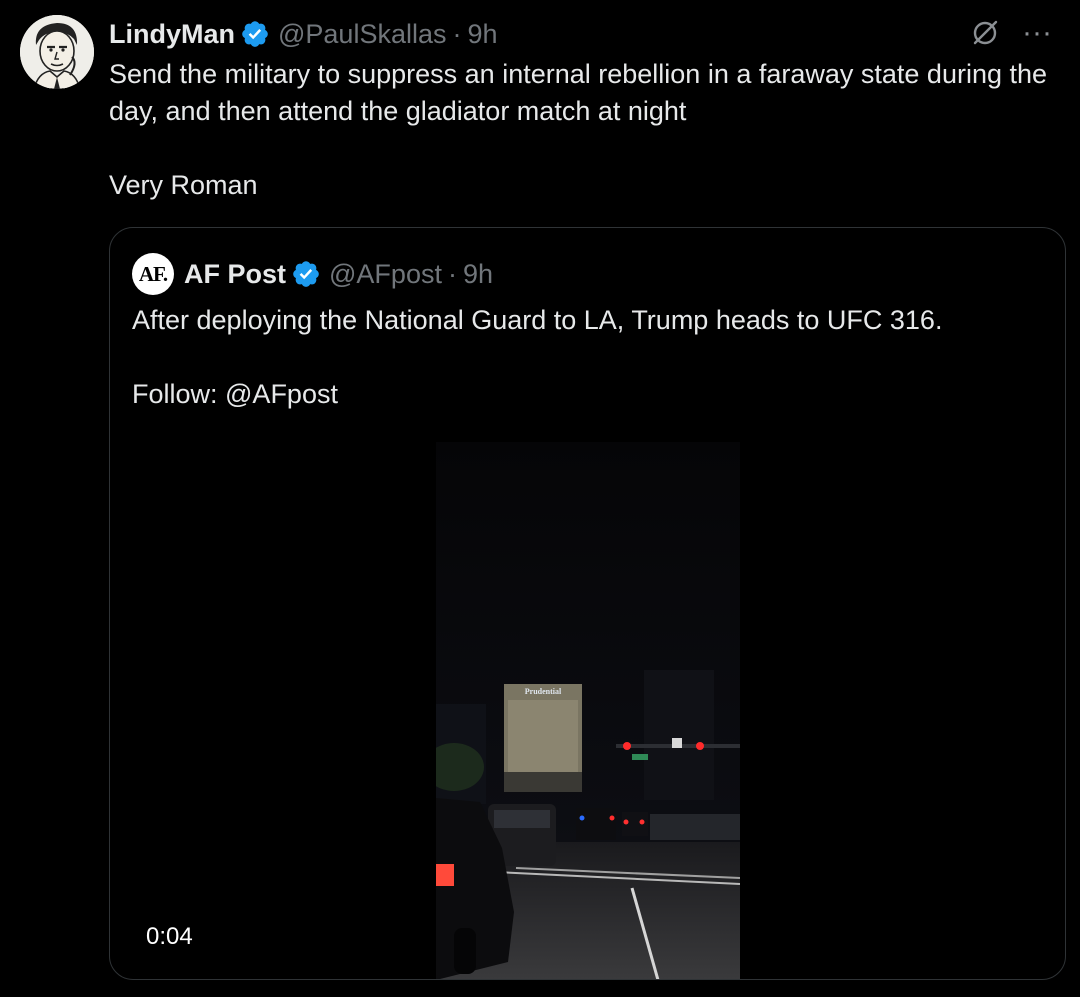  What do you see at coordinates (362, 34) in the screenshot?
I see `author-handle: @PaulSkallas` at bounding box center [362, 34].